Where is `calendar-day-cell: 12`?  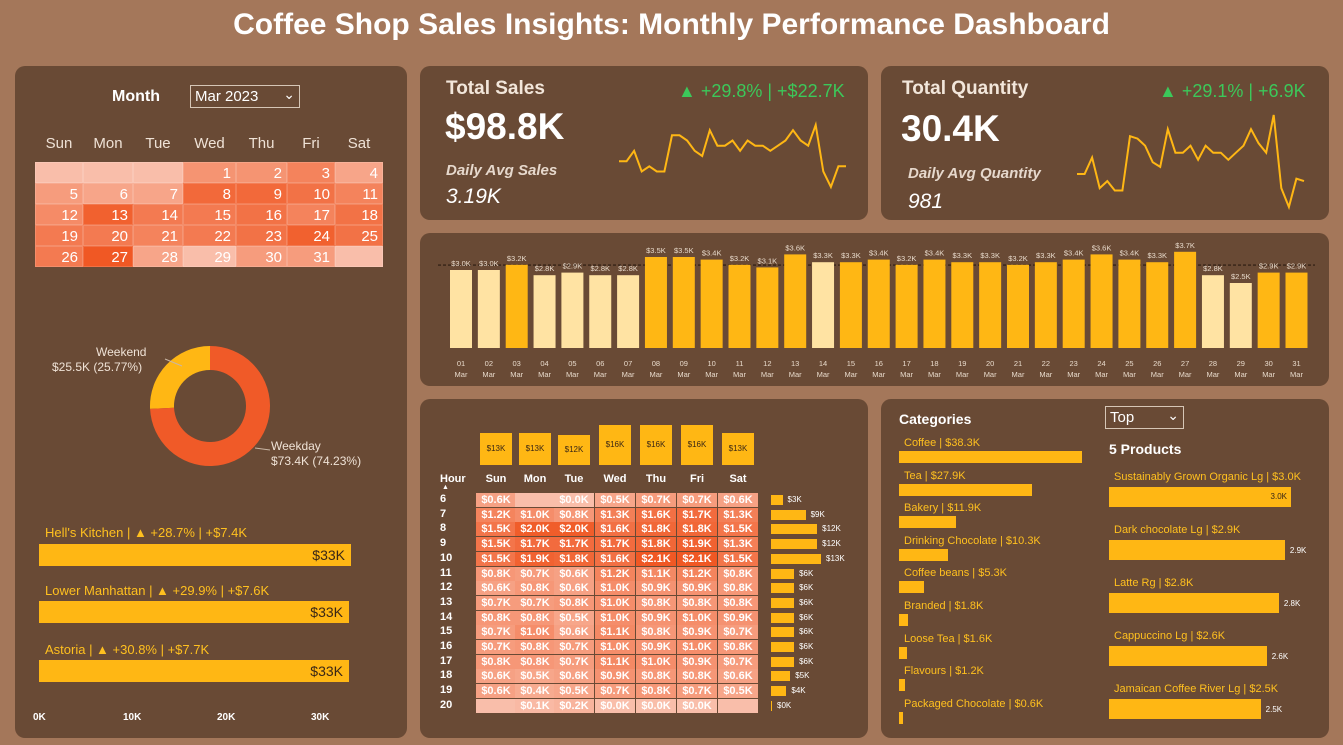 calendar-day-cell: 12 is located at coordinates (59, 214).